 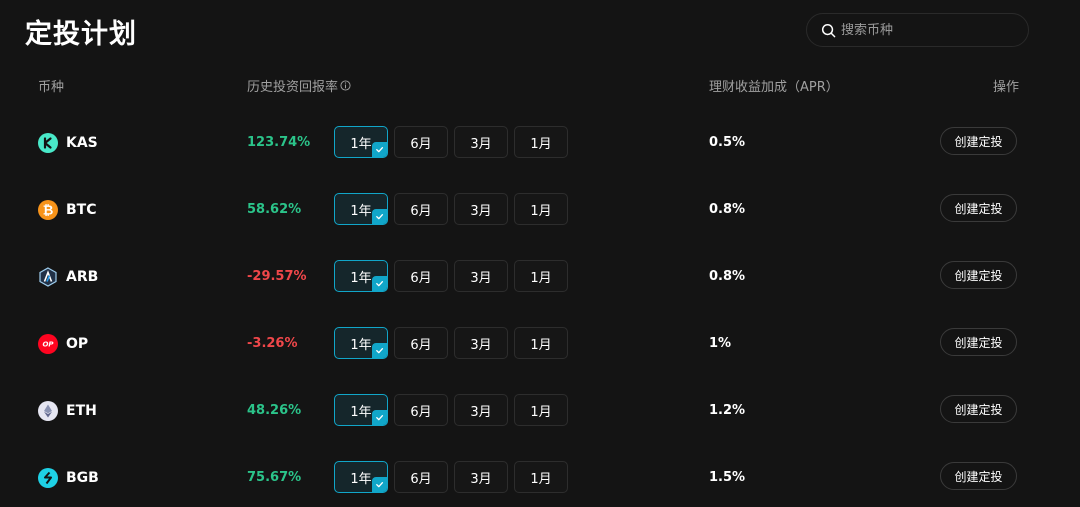 I want to click on apr-value: 1.2%, so click(x=727, y=410).